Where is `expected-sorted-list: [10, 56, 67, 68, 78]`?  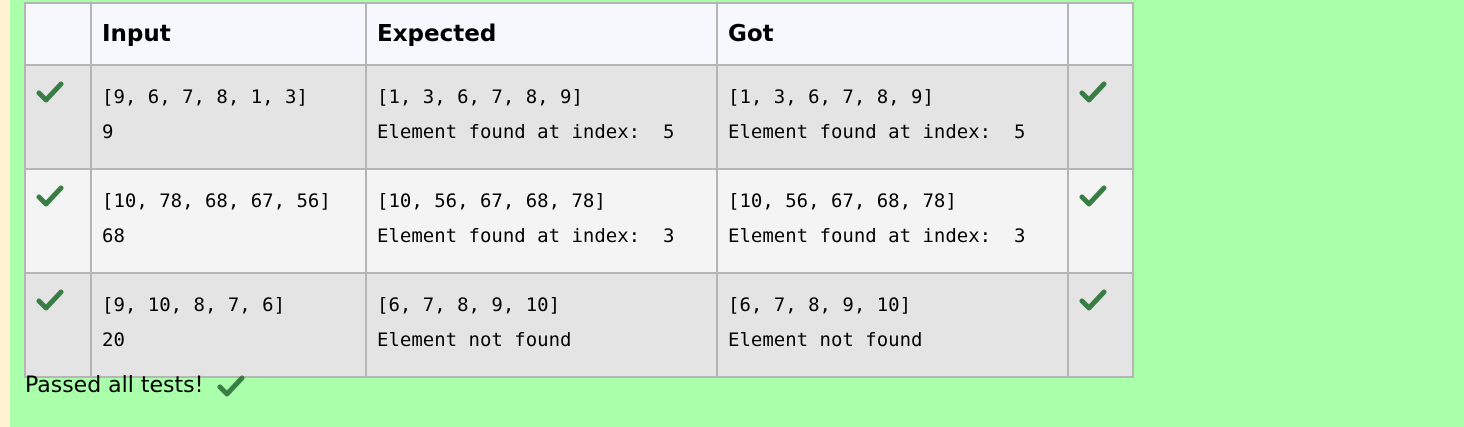 expected-sorted-list: [10, 56, 67, 68, 78] is located at coordinates (491, 201).